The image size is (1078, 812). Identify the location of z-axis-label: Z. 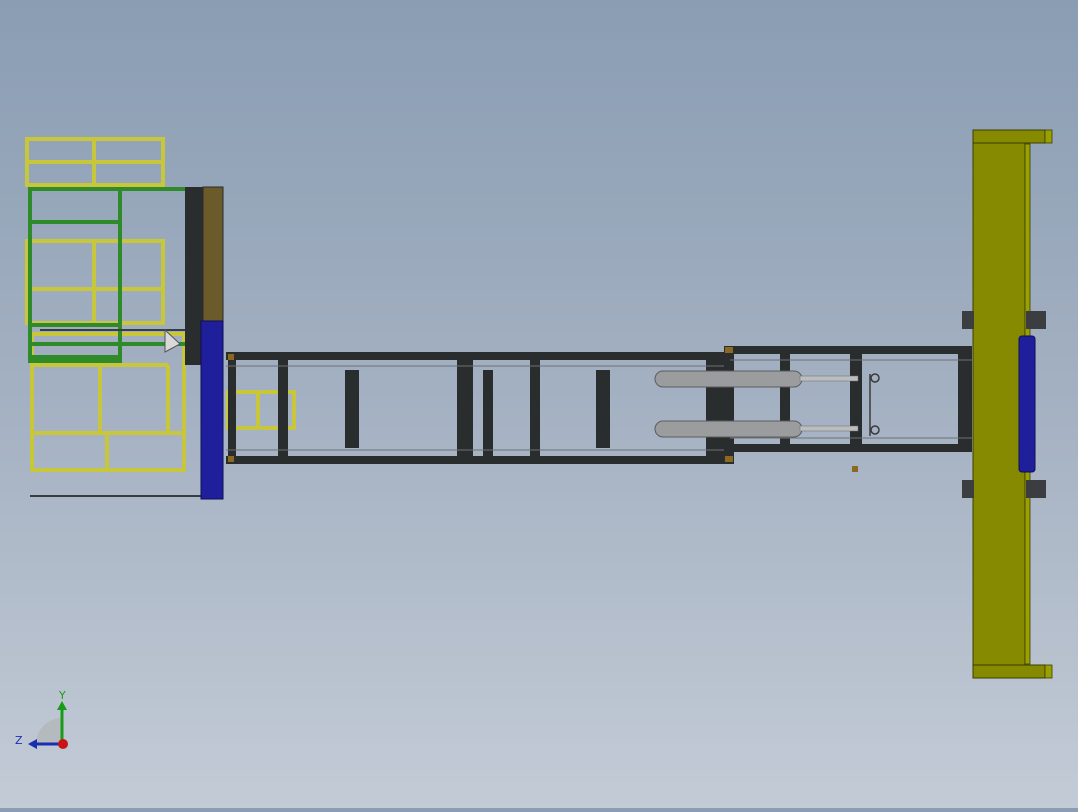
(19, 740).